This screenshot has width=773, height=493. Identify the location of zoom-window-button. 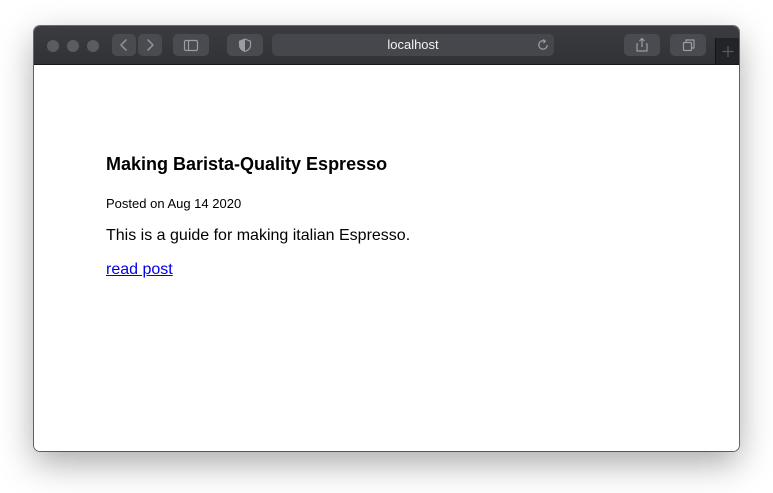
(93, 46).